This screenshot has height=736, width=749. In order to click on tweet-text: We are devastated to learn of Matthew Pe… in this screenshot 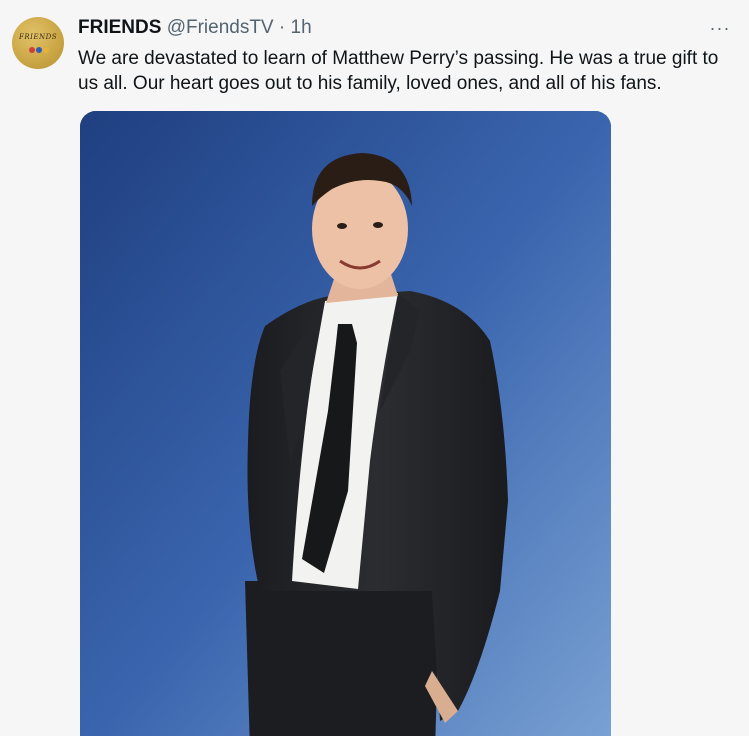, I will do `click(398, 71)`.